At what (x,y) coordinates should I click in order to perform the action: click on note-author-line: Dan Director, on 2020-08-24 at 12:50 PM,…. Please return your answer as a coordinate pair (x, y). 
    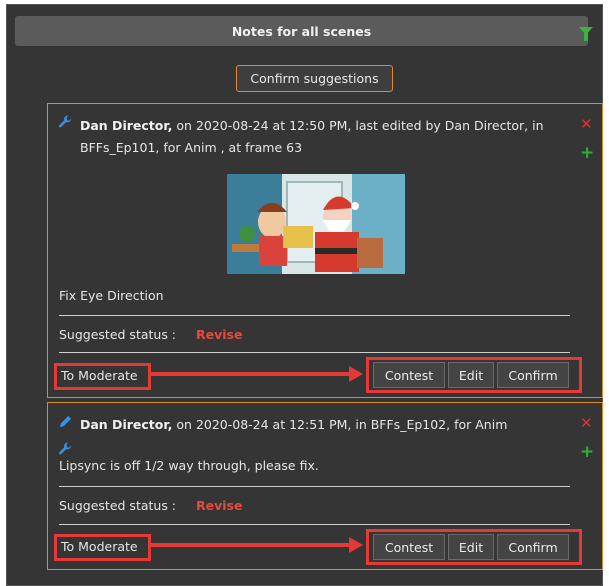
    Looking at the image, I should click on (320, 137).